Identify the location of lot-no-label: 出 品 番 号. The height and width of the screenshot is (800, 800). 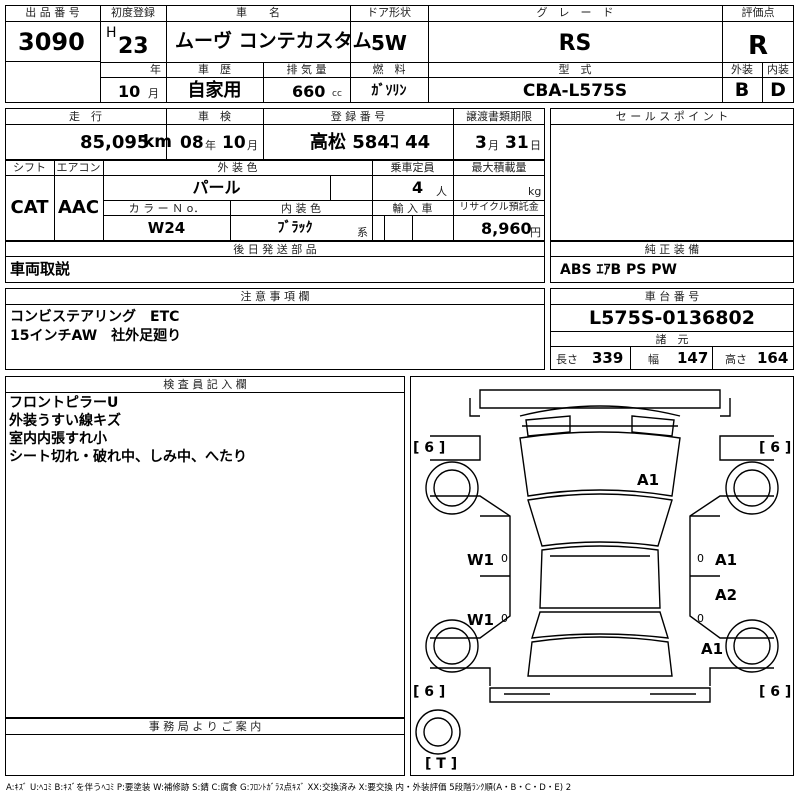
(52, 12).